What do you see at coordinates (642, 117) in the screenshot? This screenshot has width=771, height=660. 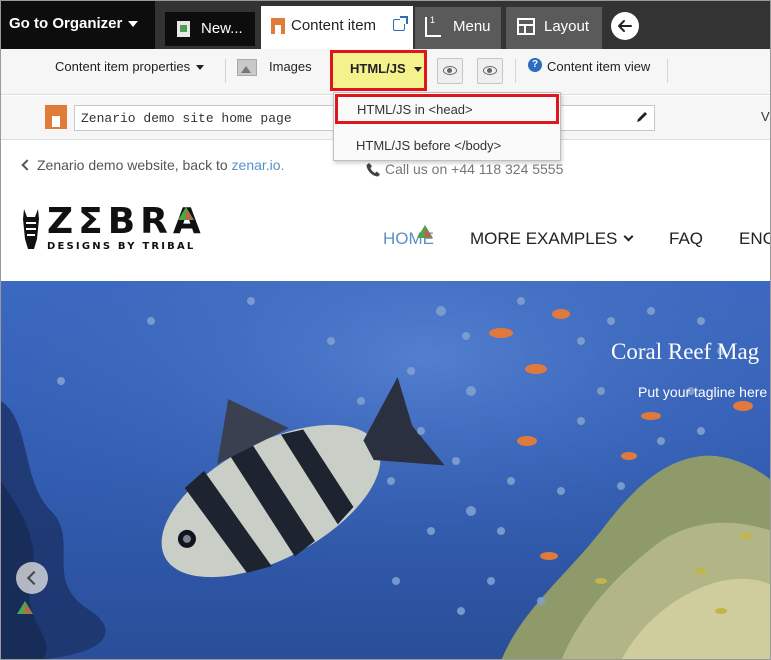 I see `pencil-icon` at bounding box center [642, 117].